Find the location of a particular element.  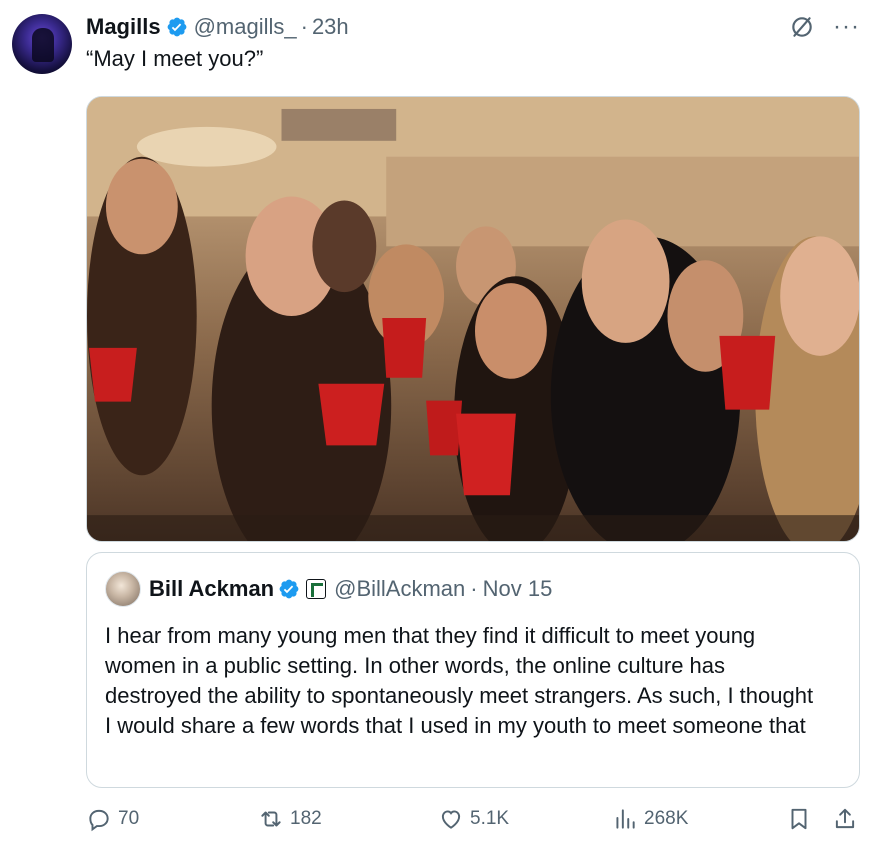

bookmark-icon is located at coordinates (799, 819).